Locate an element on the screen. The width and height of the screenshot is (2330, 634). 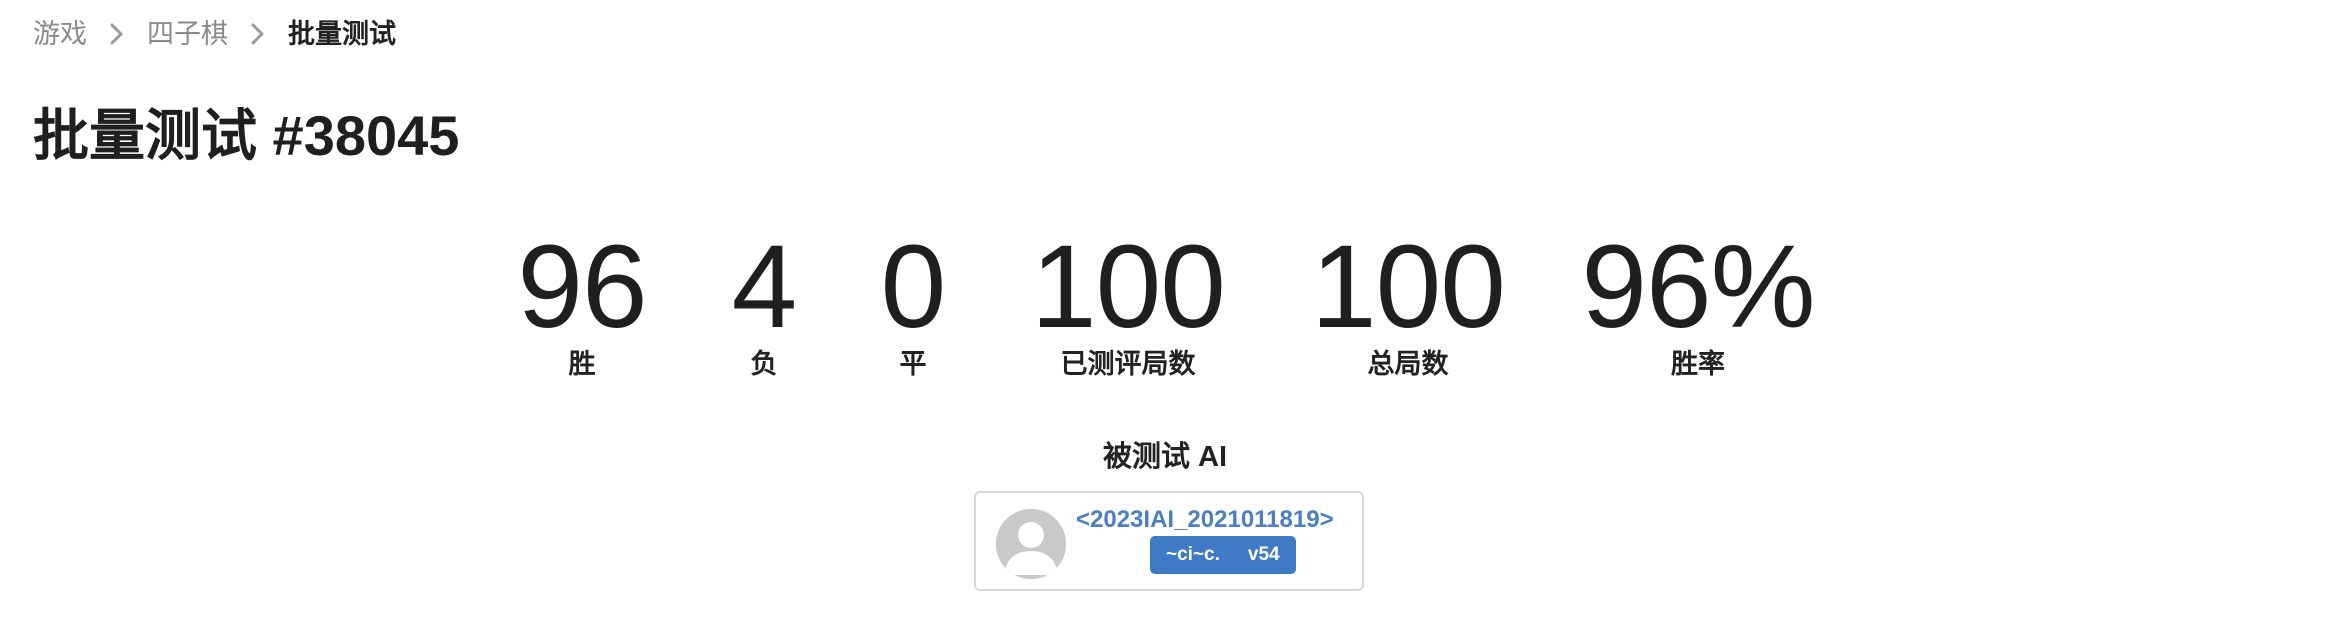
breadcrumb: 游戏 四子棋 批量测试 is located at coordinates (214, 34).